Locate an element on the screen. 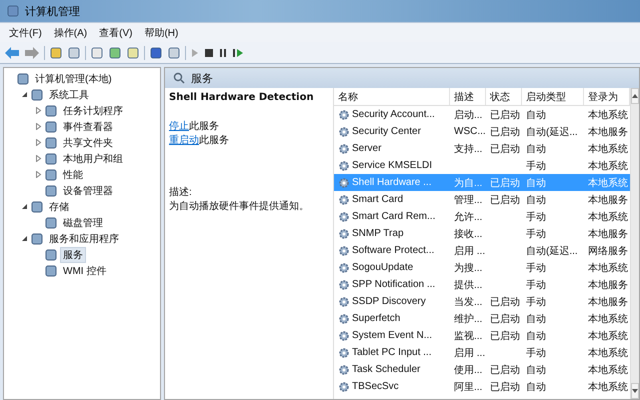 Image resolution: width=640 pixels, height=400 pixels. table-cell: SSDP Discovery is located at coordinates (389, 301).